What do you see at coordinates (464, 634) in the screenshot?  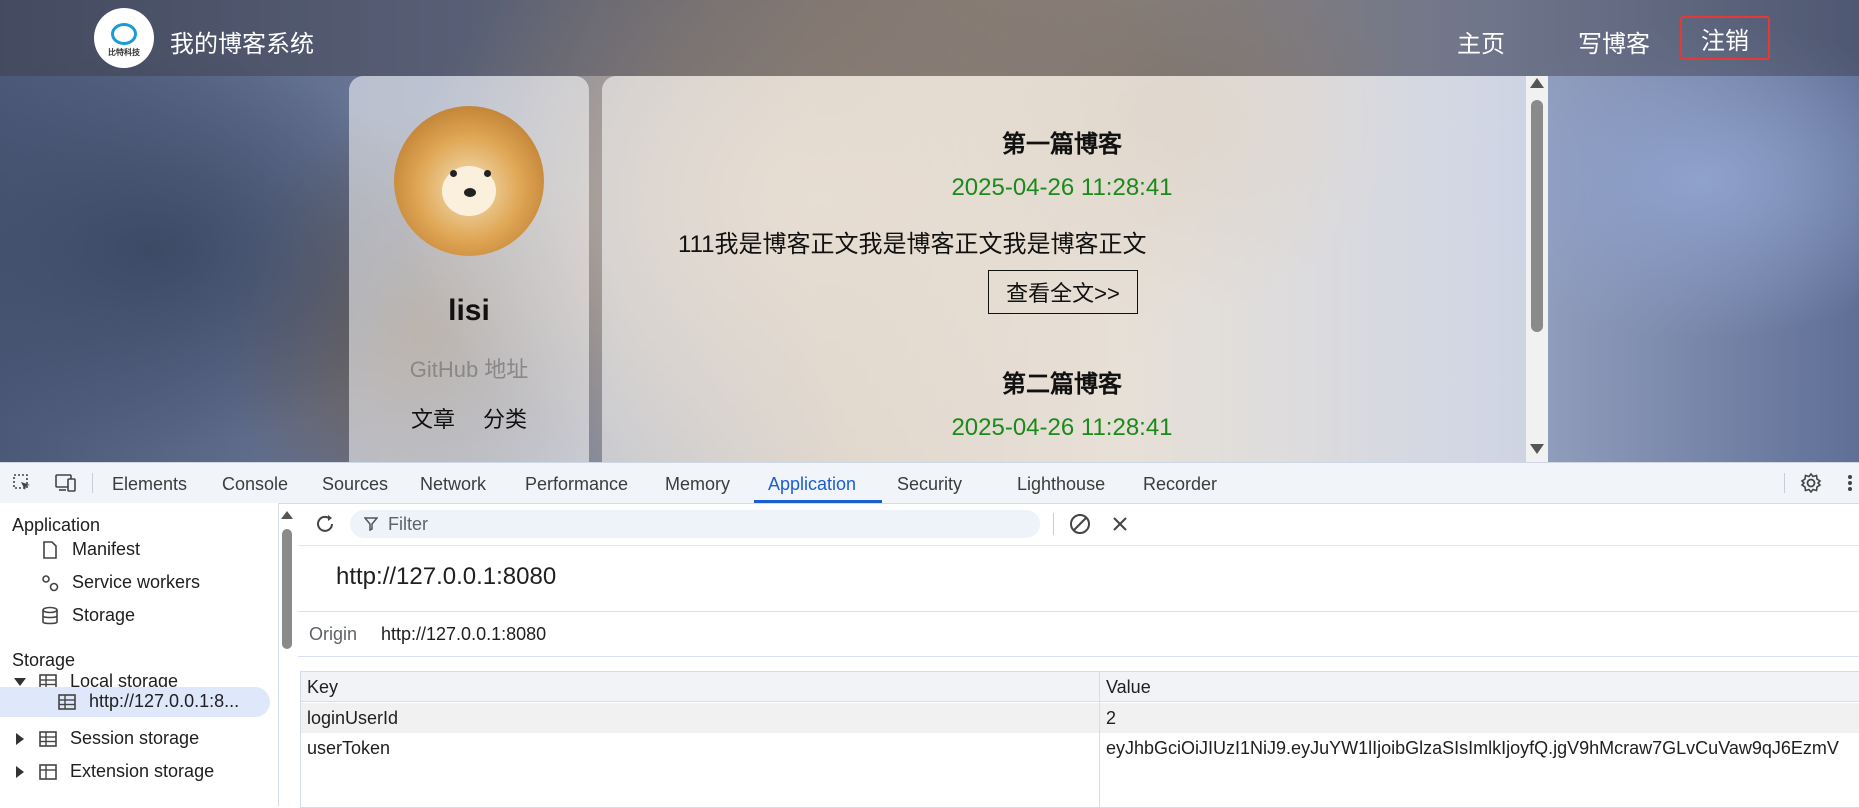 I see `origin-value: http://127.0.0.1:8080` at bounding box center [464, 634].